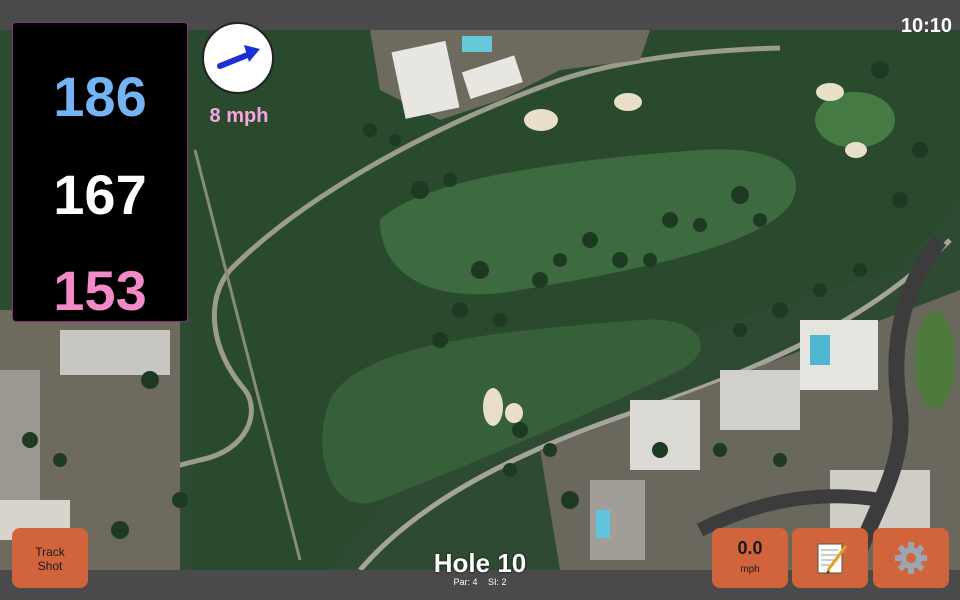 This screenshot has width=960, height=600. I want to click on distance-middle: 167, so click(100, 194).